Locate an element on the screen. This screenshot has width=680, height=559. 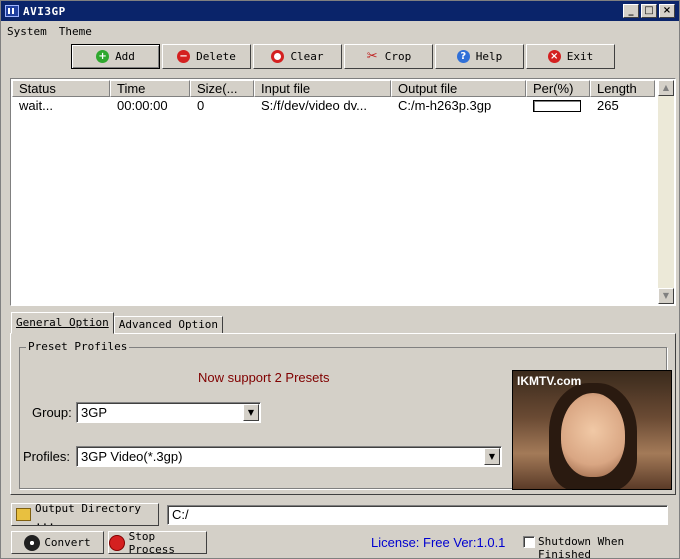
tab-general-option: General Option is located at coordinates (62, 323).